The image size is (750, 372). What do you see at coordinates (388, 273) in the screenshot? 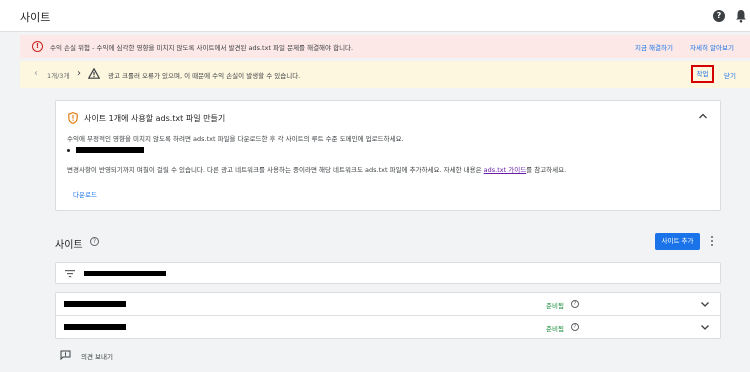
I see `filter-bar` at bounding box center [388, 273].